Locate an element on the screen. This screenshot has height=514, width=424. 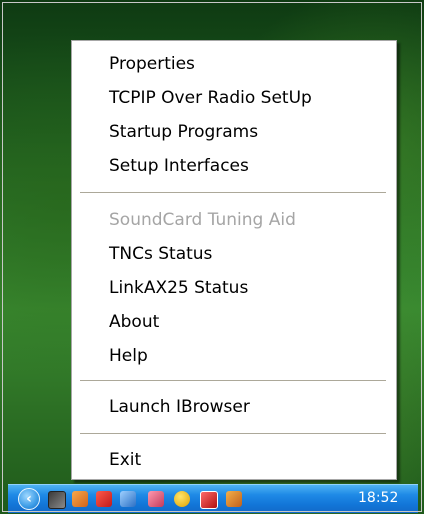
menu-item-exit: Exit is located at coordinates (125, 460).